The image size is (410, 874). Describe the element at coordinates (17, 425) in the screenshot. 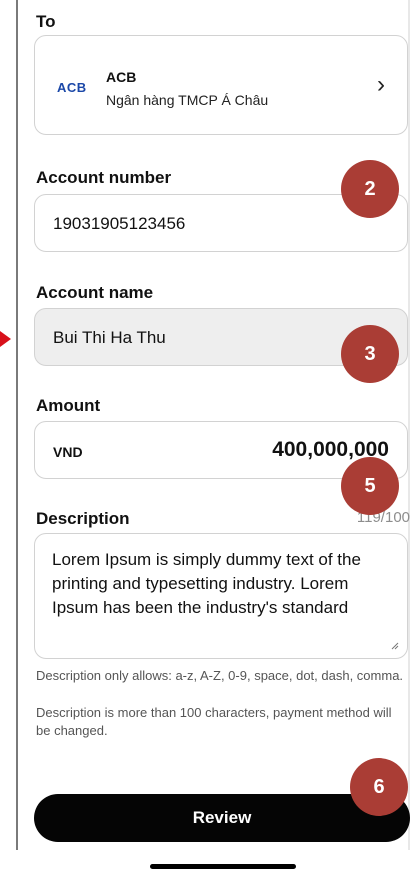

I see `device-left-edge` at that location.